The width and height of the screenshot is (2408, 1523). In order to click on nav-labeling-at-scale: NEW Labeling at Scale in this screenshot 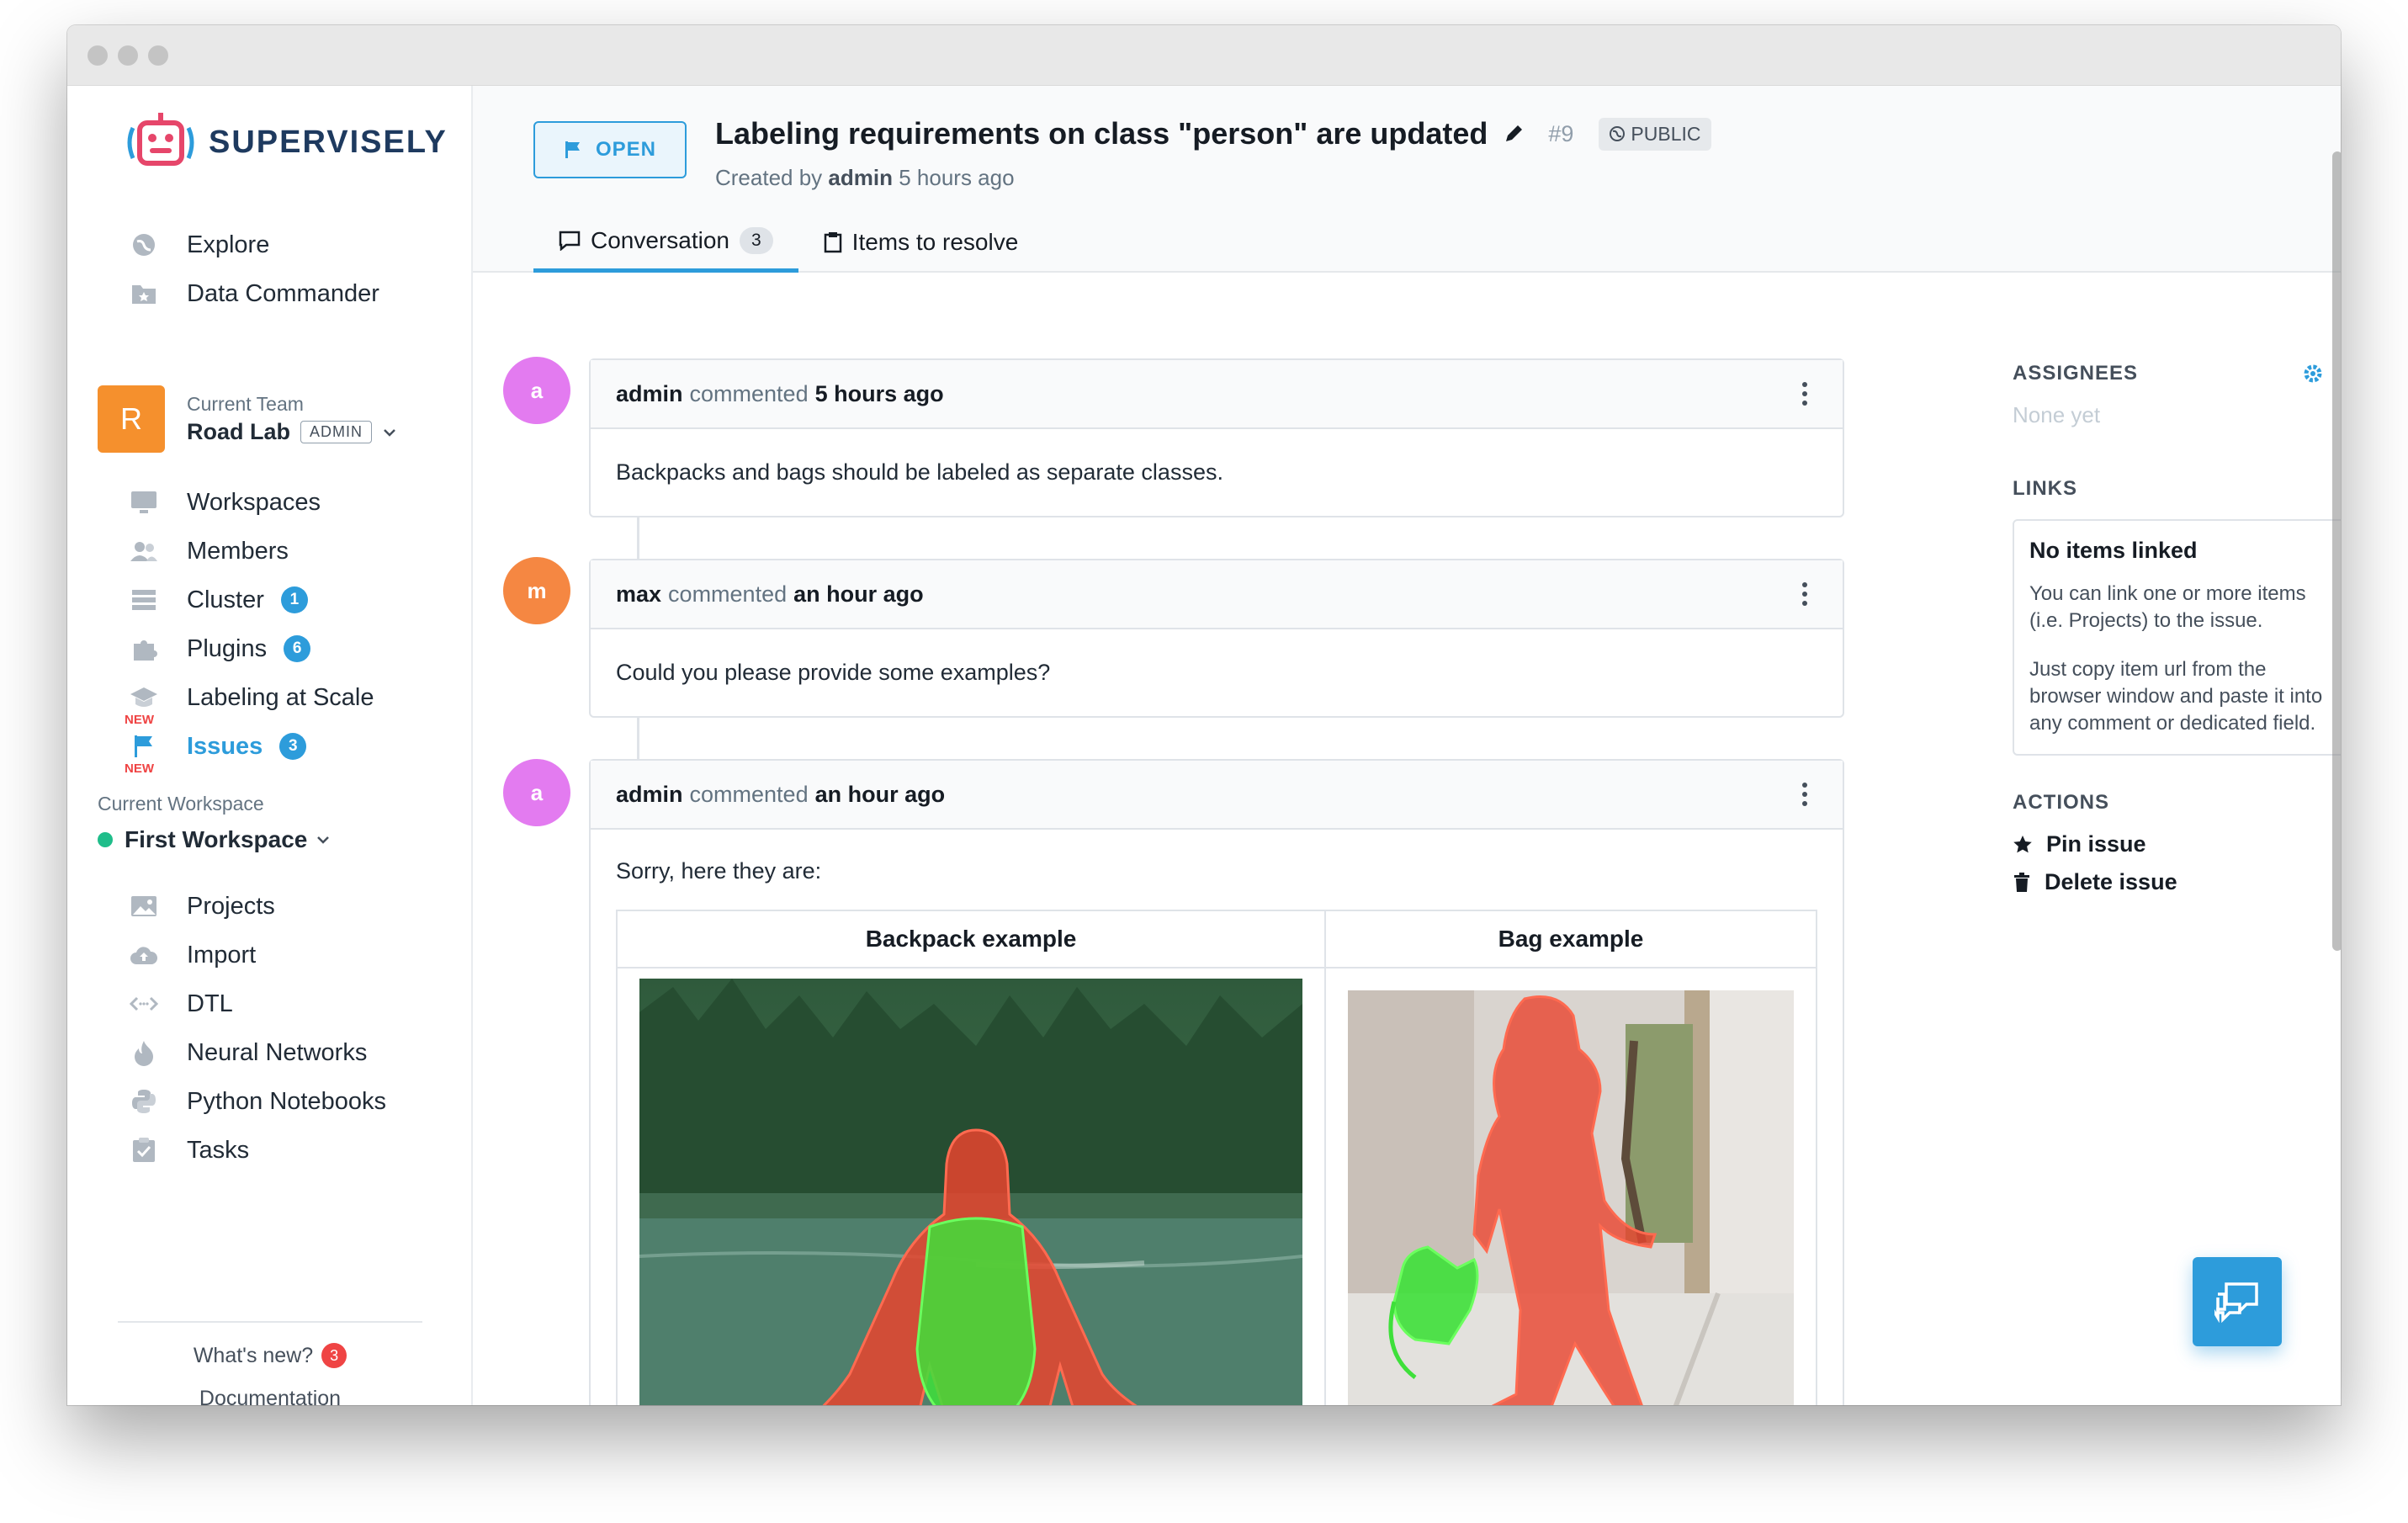, I will do `click(250, 702)`.